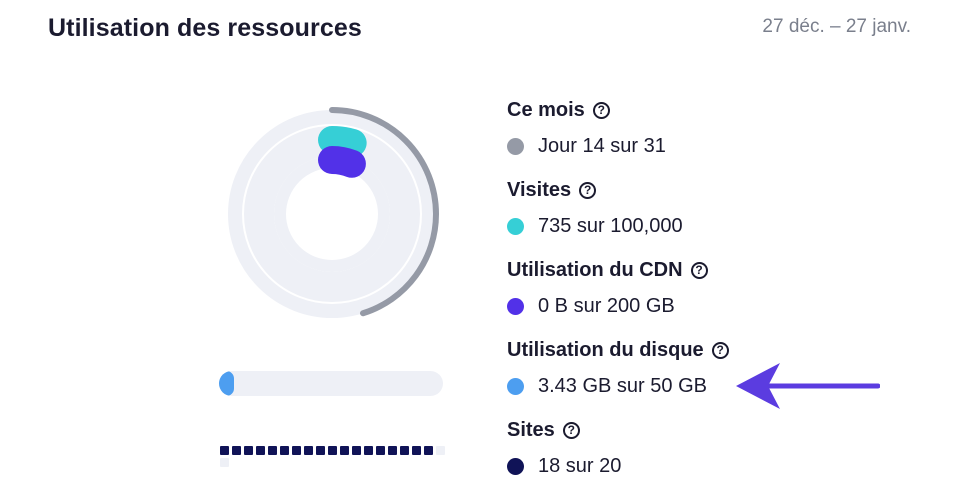 This screenshot has width=963, height=496. I want to click on legend-cdn: Utilisation du CDN ? 0 B sur 200 GB, so click(667, 296).